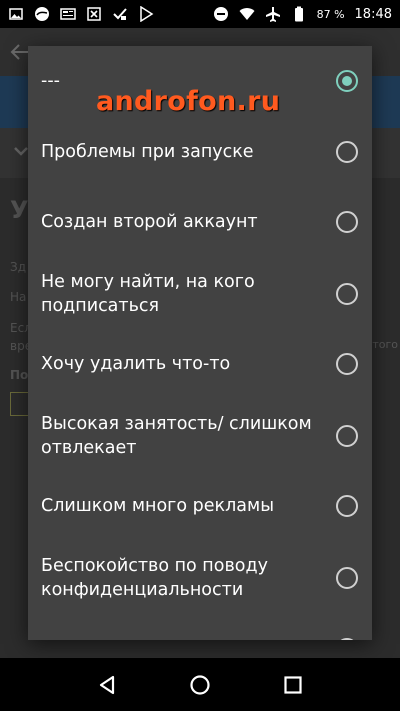 This screenshot has height=711, width=400. I want to click on option-too-many-ads: Слишком много рекламы, so click(200, 506).